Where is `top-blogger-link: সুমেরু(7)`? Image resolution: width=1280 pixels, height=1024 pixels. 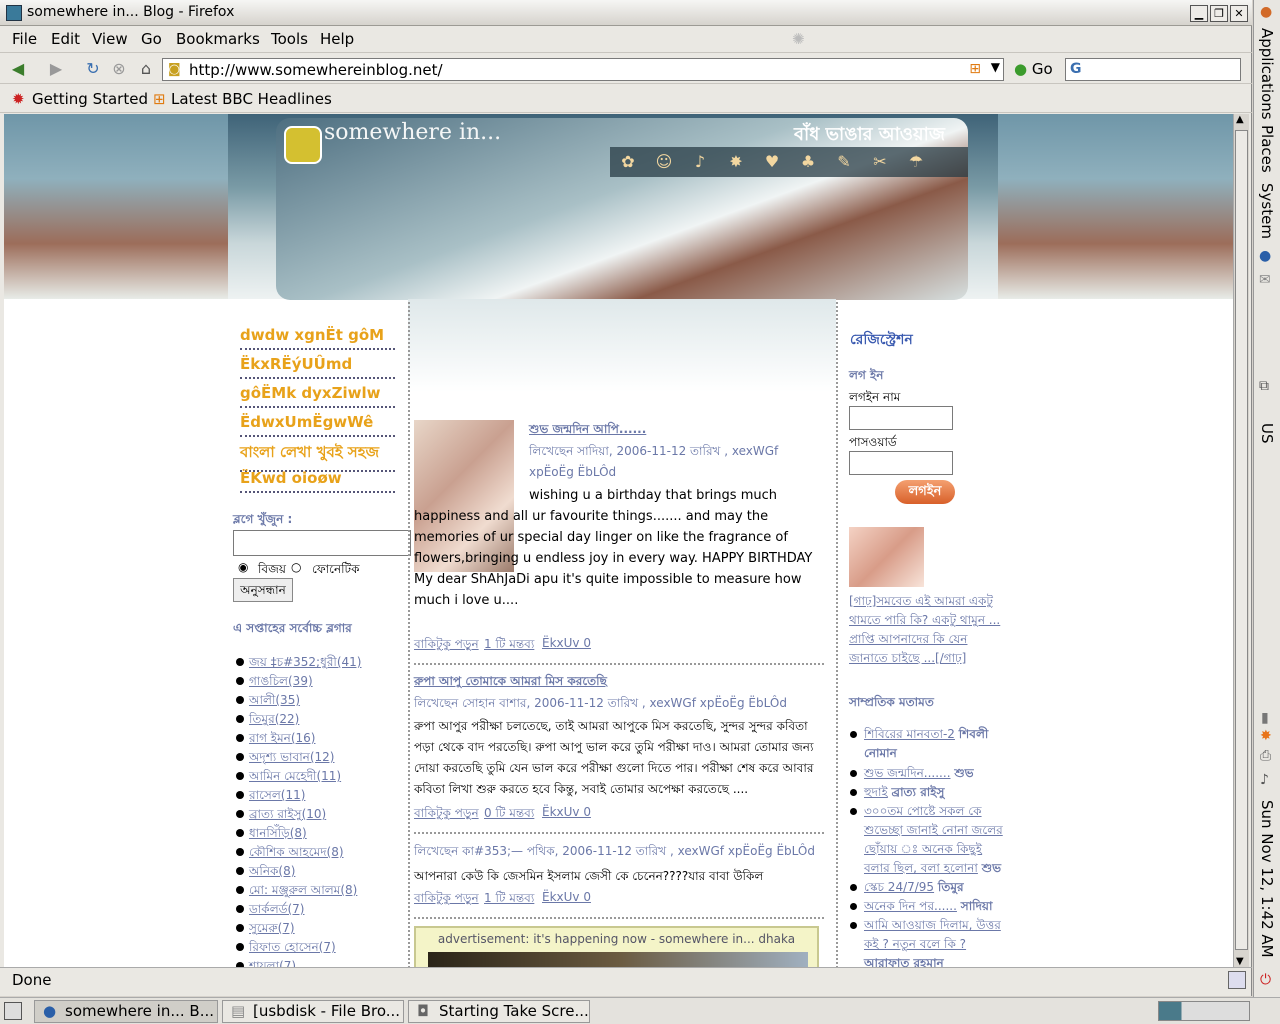
top-blogger-link: সুমেরু(7) is located at coordinates (272, 930).